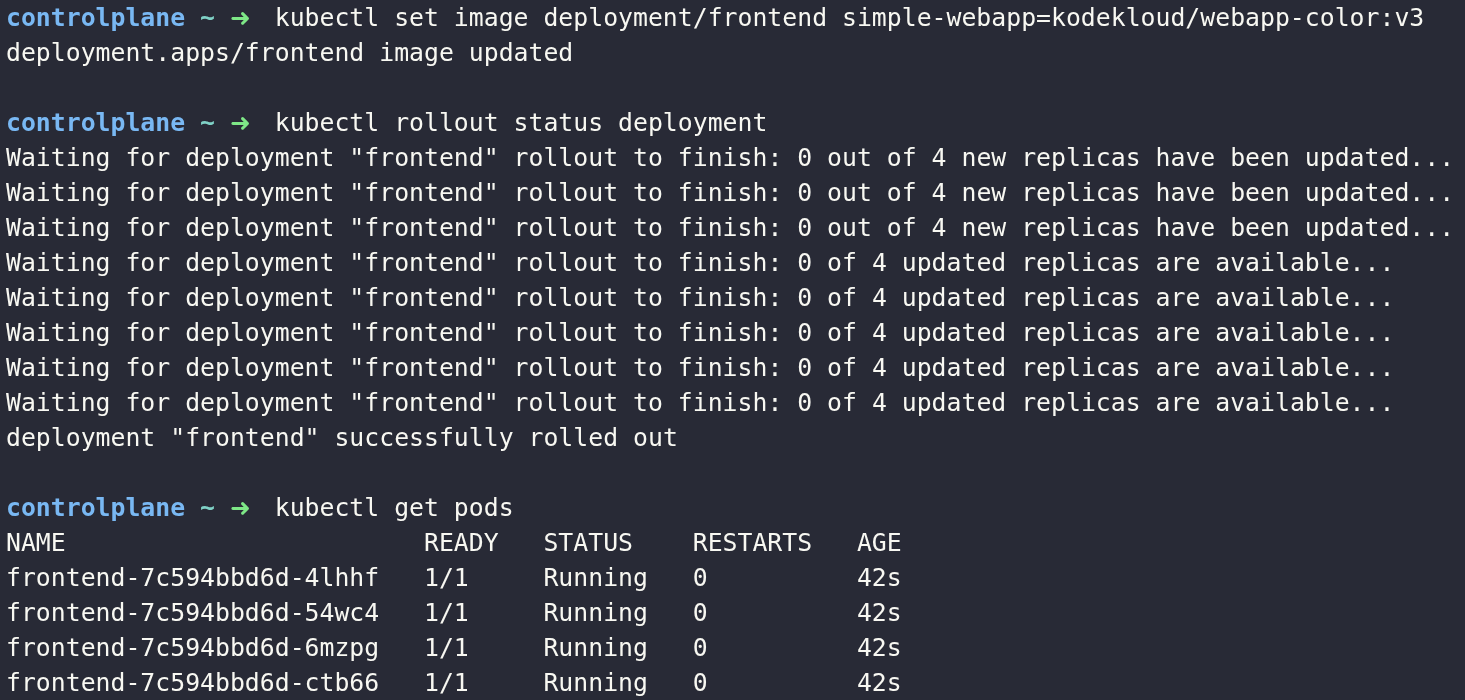 The width and height of the screenshot is (1465, 700). I want to click on column-header: RESTARTS, so click(752, 542).